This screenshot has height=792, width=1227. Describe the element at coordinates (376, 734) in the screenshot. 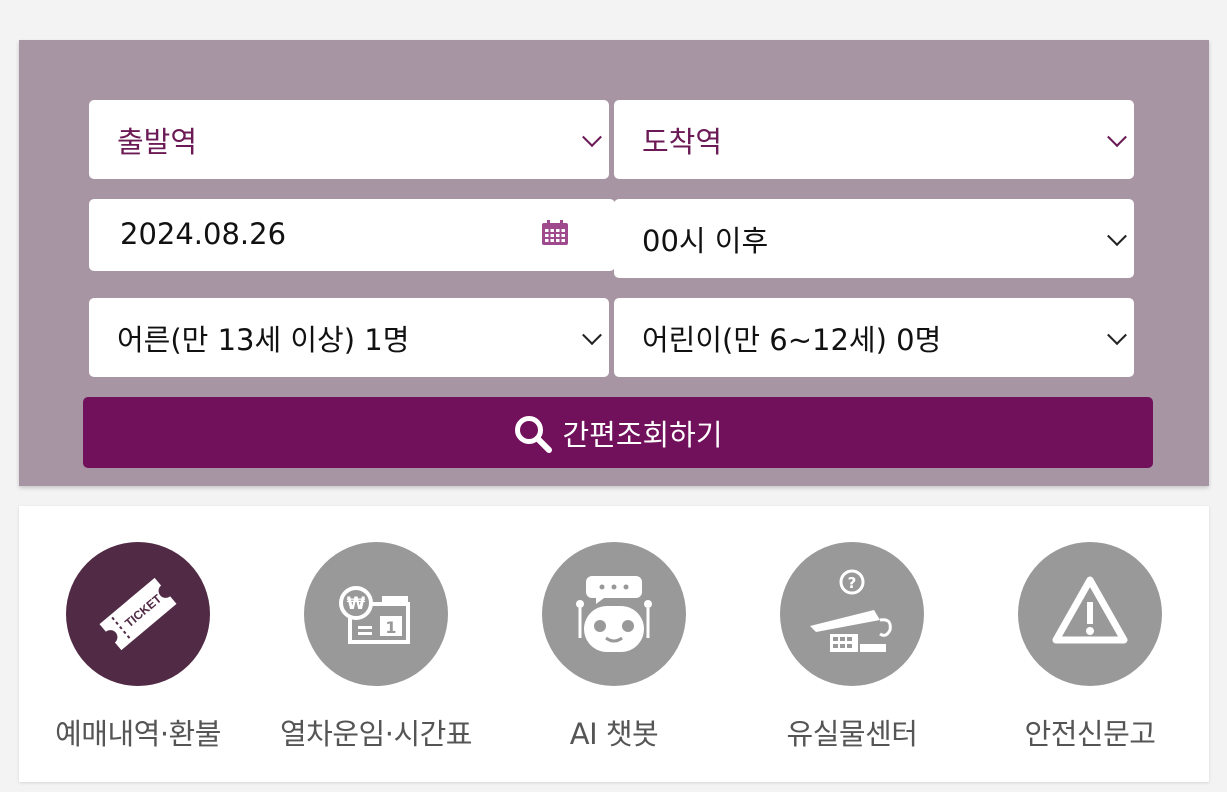

I see `menu-item-label: 열차운임·시간표` at that location.